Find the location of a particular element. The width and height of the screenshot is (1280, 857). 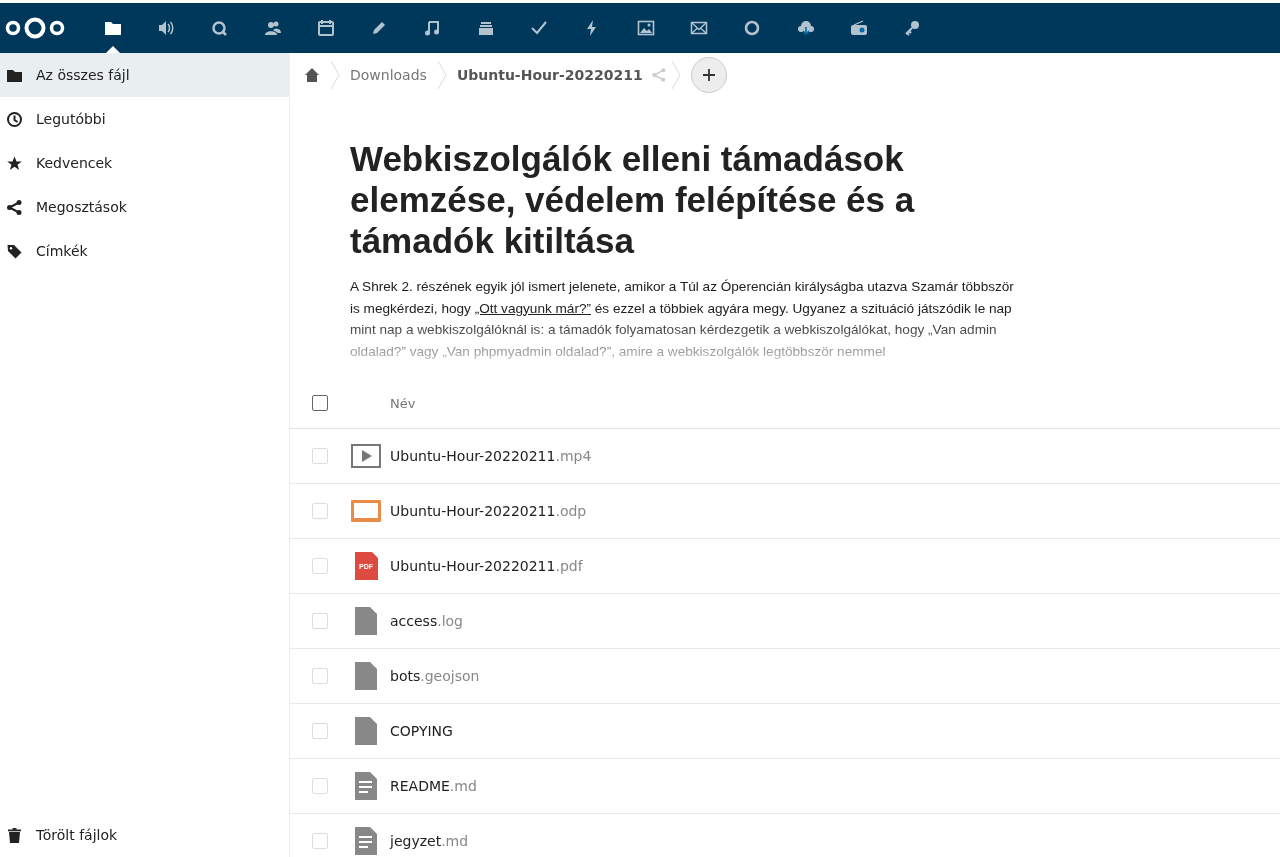

file-name: Ubuntu-Hour-20220211.odp is located at coordinates (488, 510).